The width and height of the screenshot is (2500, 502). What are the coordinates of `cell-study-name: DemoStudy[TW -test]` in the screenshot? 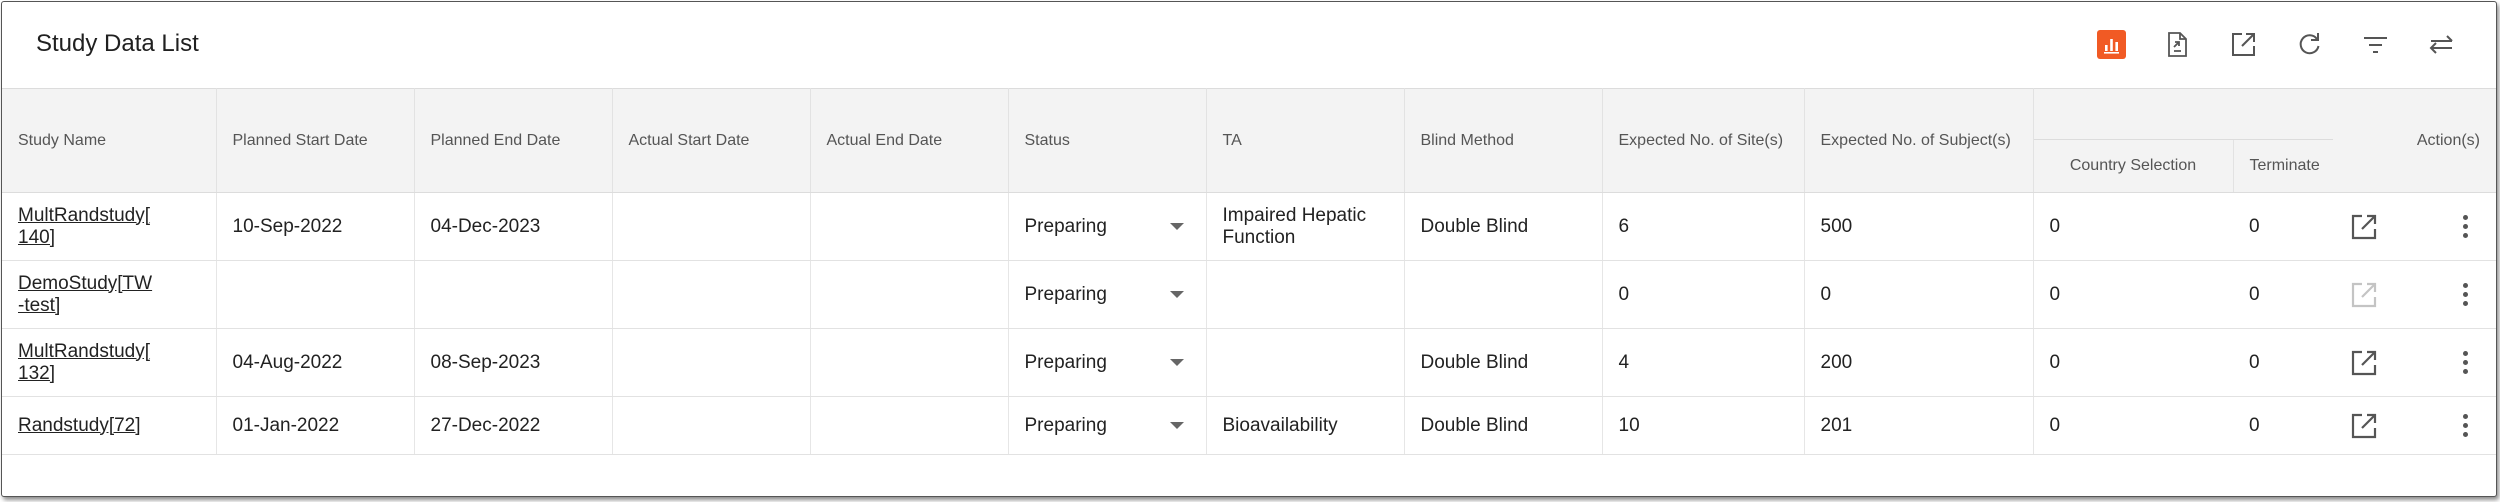 It's located at (109, 294).